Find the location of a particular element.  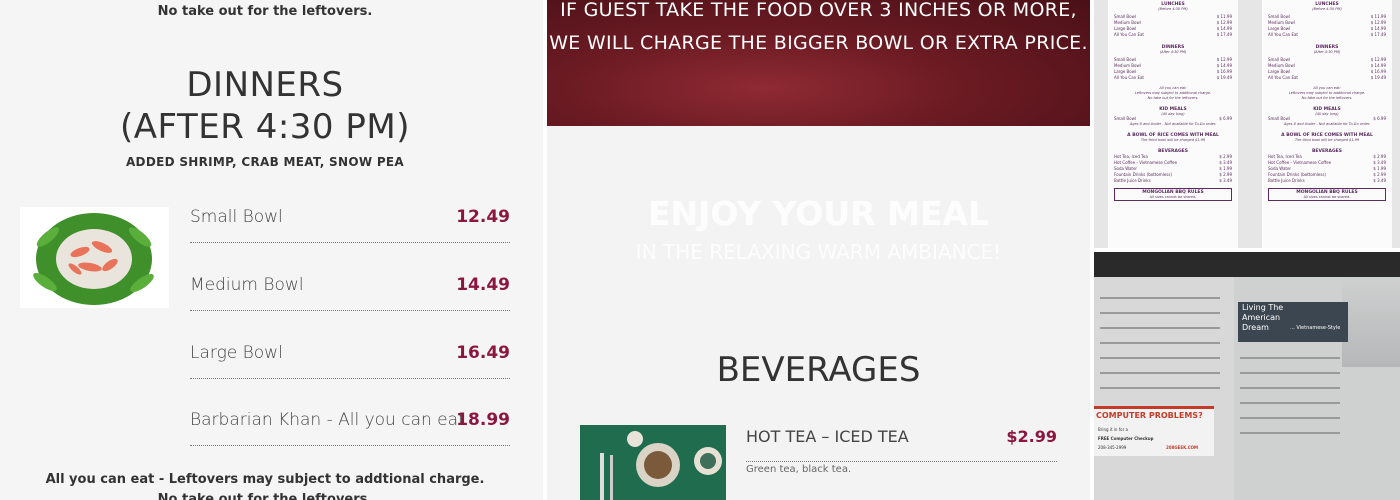

menu-item-price: 18.99 is located at coordinates (483, 420).